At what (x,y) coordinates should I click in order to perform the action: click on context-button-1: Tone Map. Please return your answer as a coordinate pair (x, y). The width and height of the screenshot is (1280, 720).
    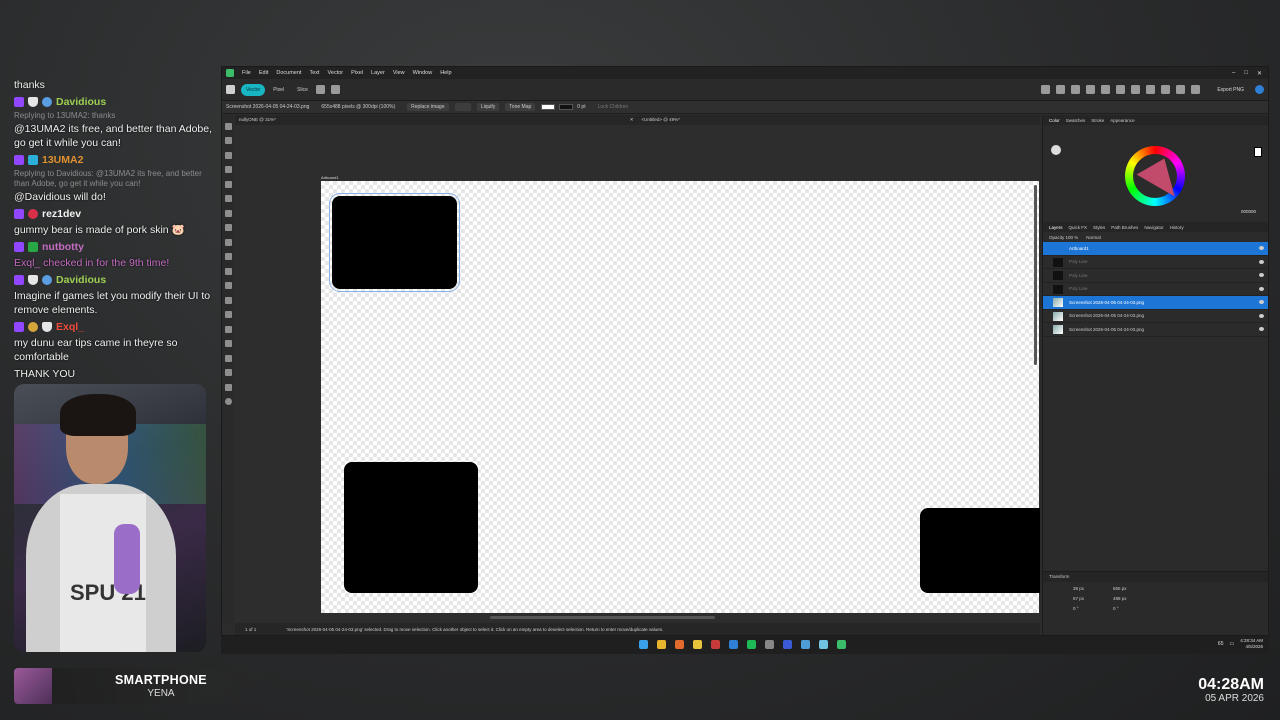
    Looking at the image, I should click on (520, 107).